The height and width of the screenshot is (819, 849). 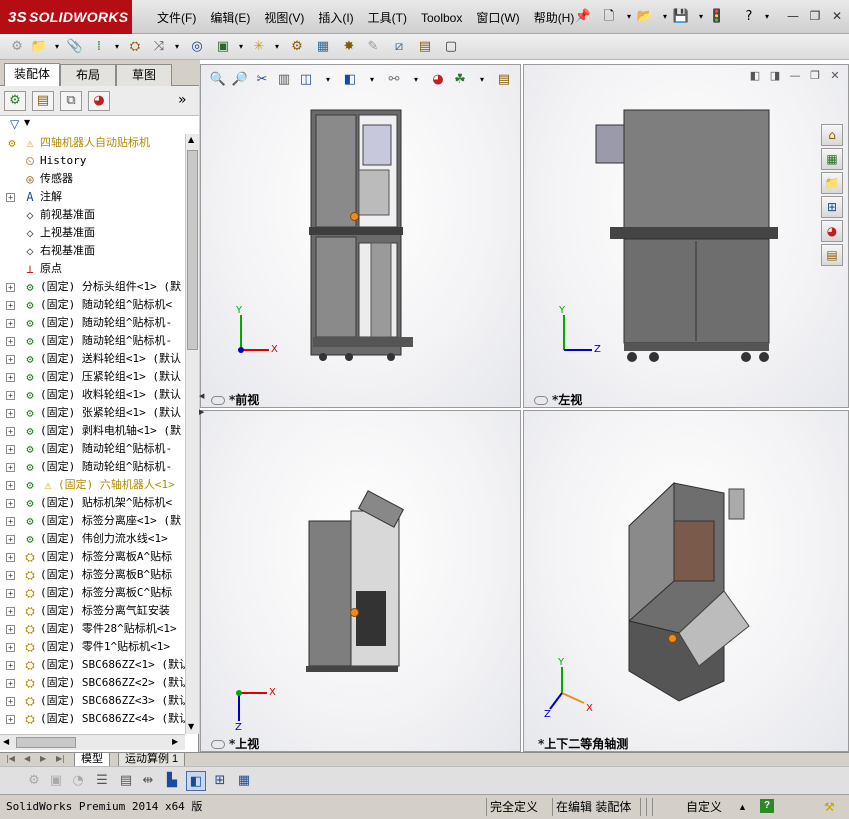 I want to click on move-component-icon: ⤨, so click(x=159, y=47).